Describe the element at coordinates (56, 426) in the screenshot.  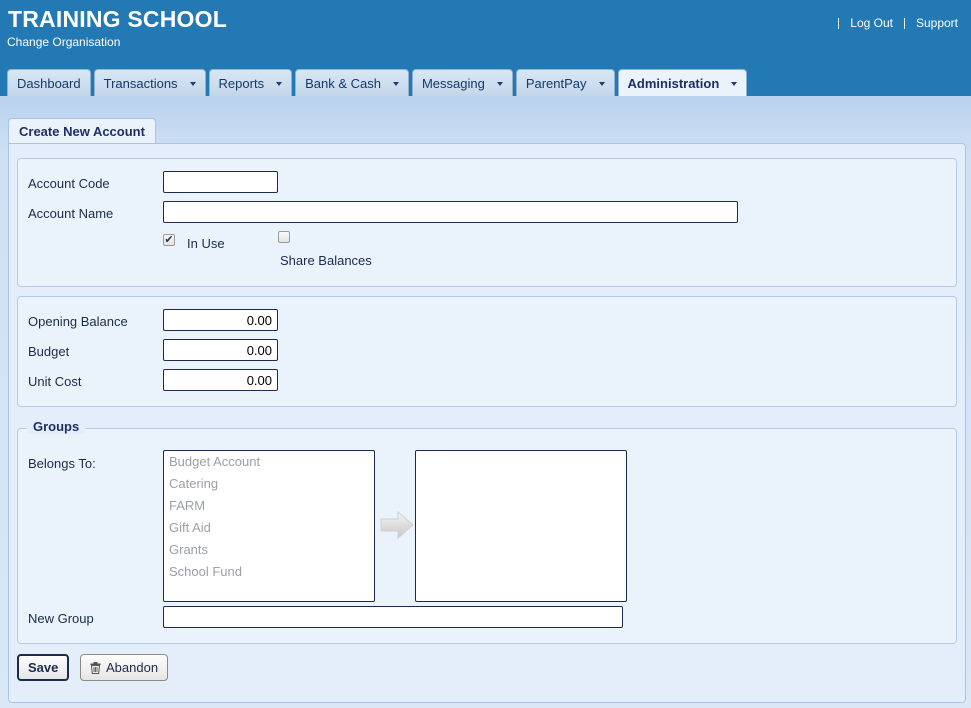
I see `groups-legend: Groups` at that location.